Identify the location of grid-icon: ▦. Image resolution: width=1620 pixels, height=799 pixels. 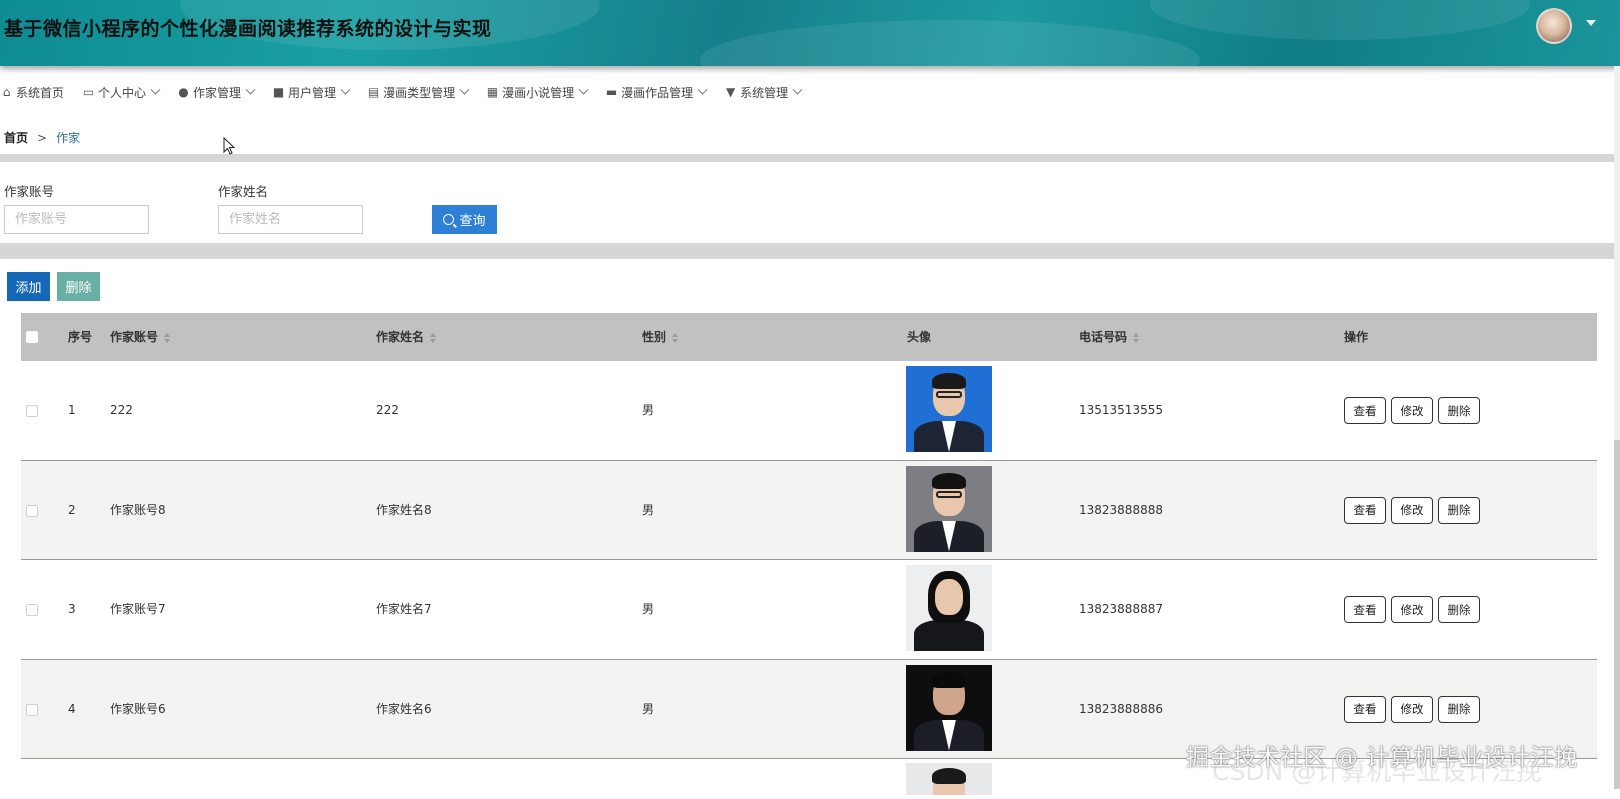
(492, 91).